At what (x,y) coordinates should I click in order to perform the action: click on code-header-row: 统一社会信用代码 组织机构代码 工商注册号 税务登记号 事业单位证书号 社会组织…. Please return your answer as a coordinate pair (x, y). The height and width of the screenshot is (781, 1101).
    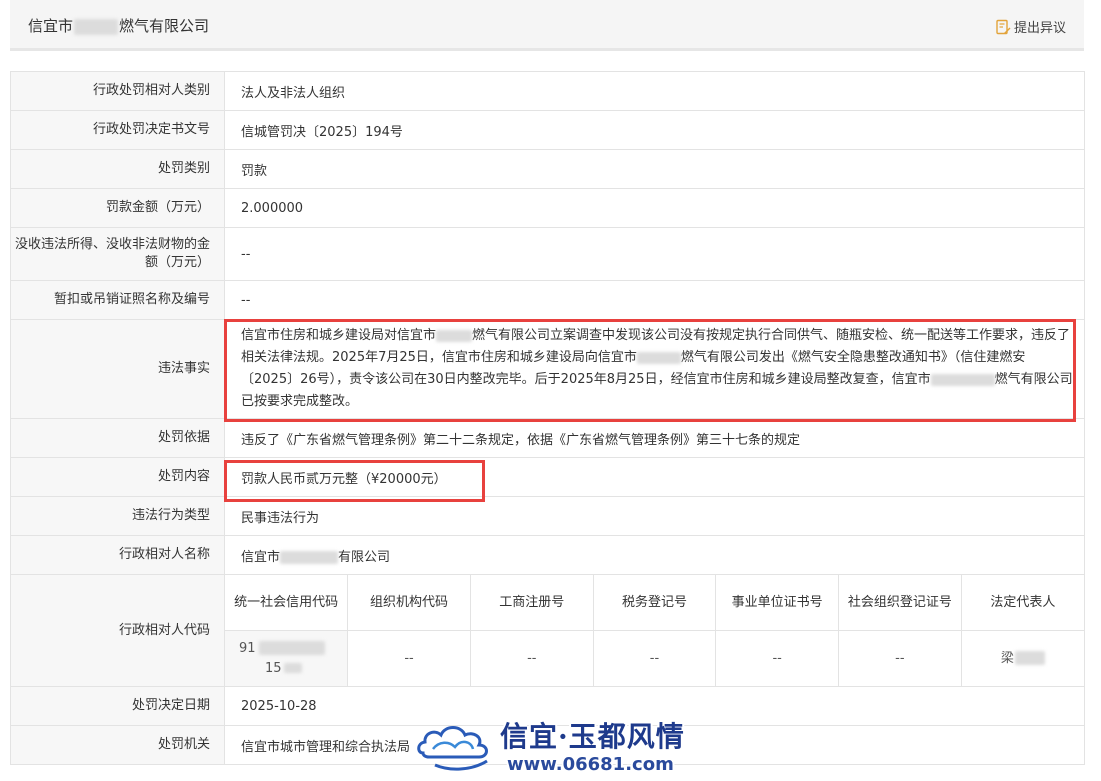
    Looking at the image, I should click on (654, 603).